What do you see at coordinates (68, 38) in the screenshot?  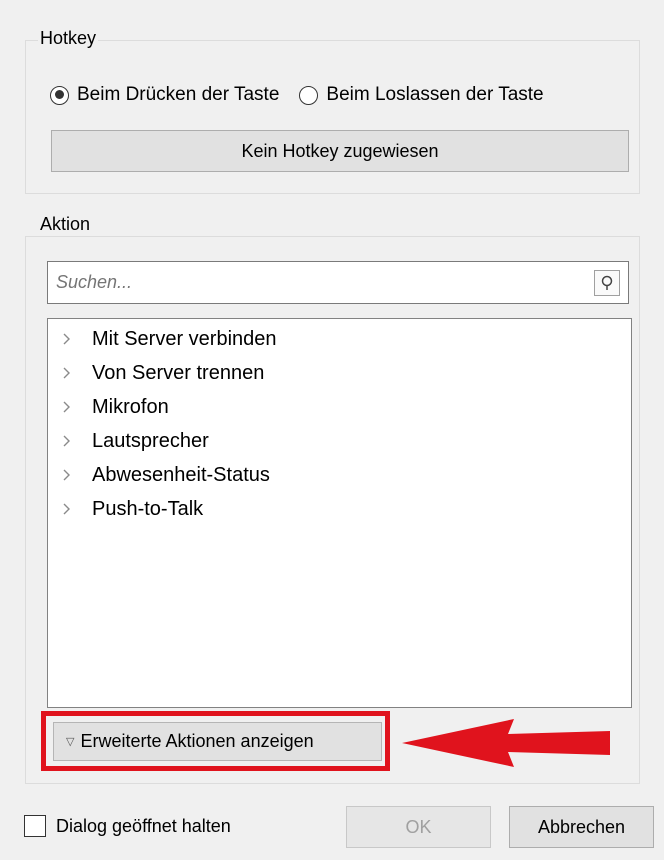 I see `hotkey-group-title: Hotkey` at bounding box center [68, 38].